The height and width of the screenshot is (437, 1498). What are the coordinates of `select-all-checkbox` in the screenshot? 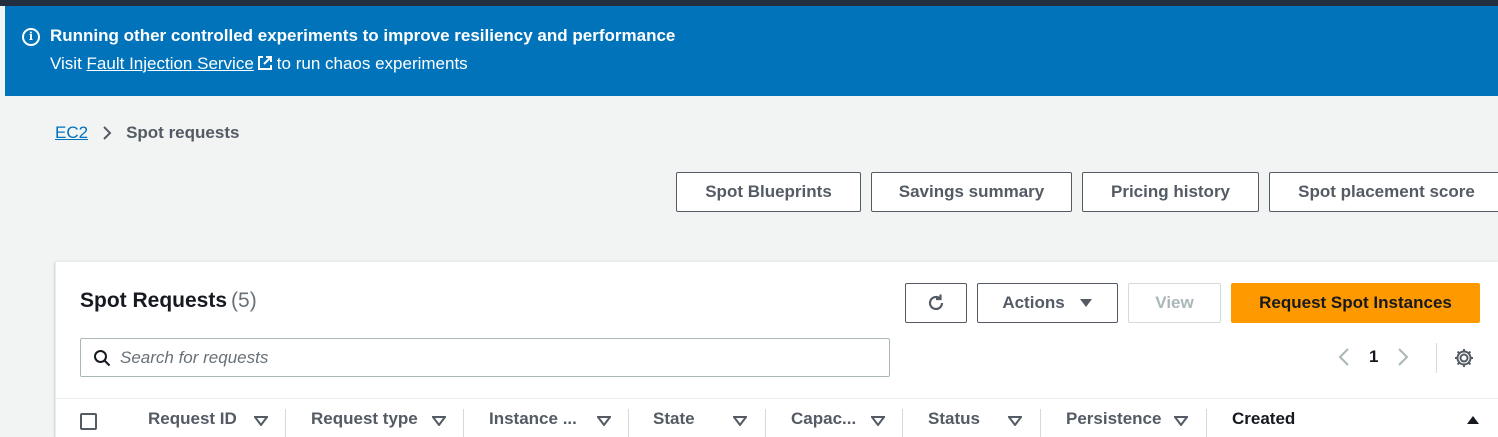 It's located at (88, 421).